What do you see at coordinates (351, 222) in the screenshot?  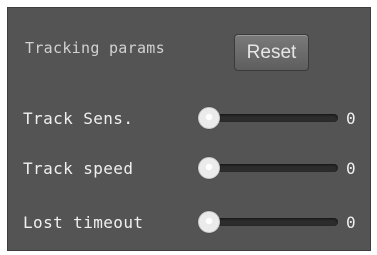 I see `lost-timeout-value: 0` at bounding box center [351, 222].